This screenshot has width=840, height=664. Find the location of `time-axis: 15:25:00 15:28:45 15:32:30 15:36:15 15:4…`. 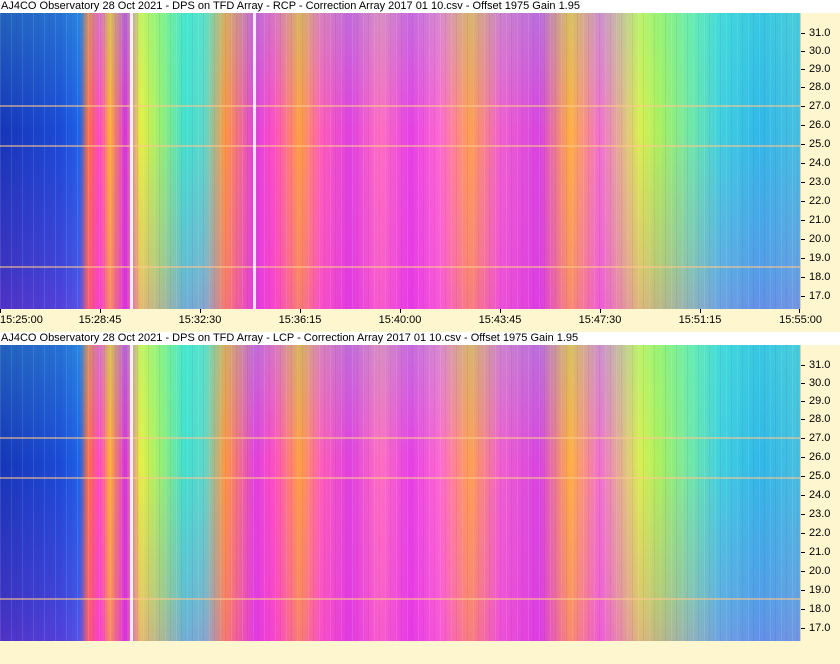

time-axis: 15:25:00 15:28:45 15:32:30 15:36:15 15:4… is located at coordinates (420, 318).